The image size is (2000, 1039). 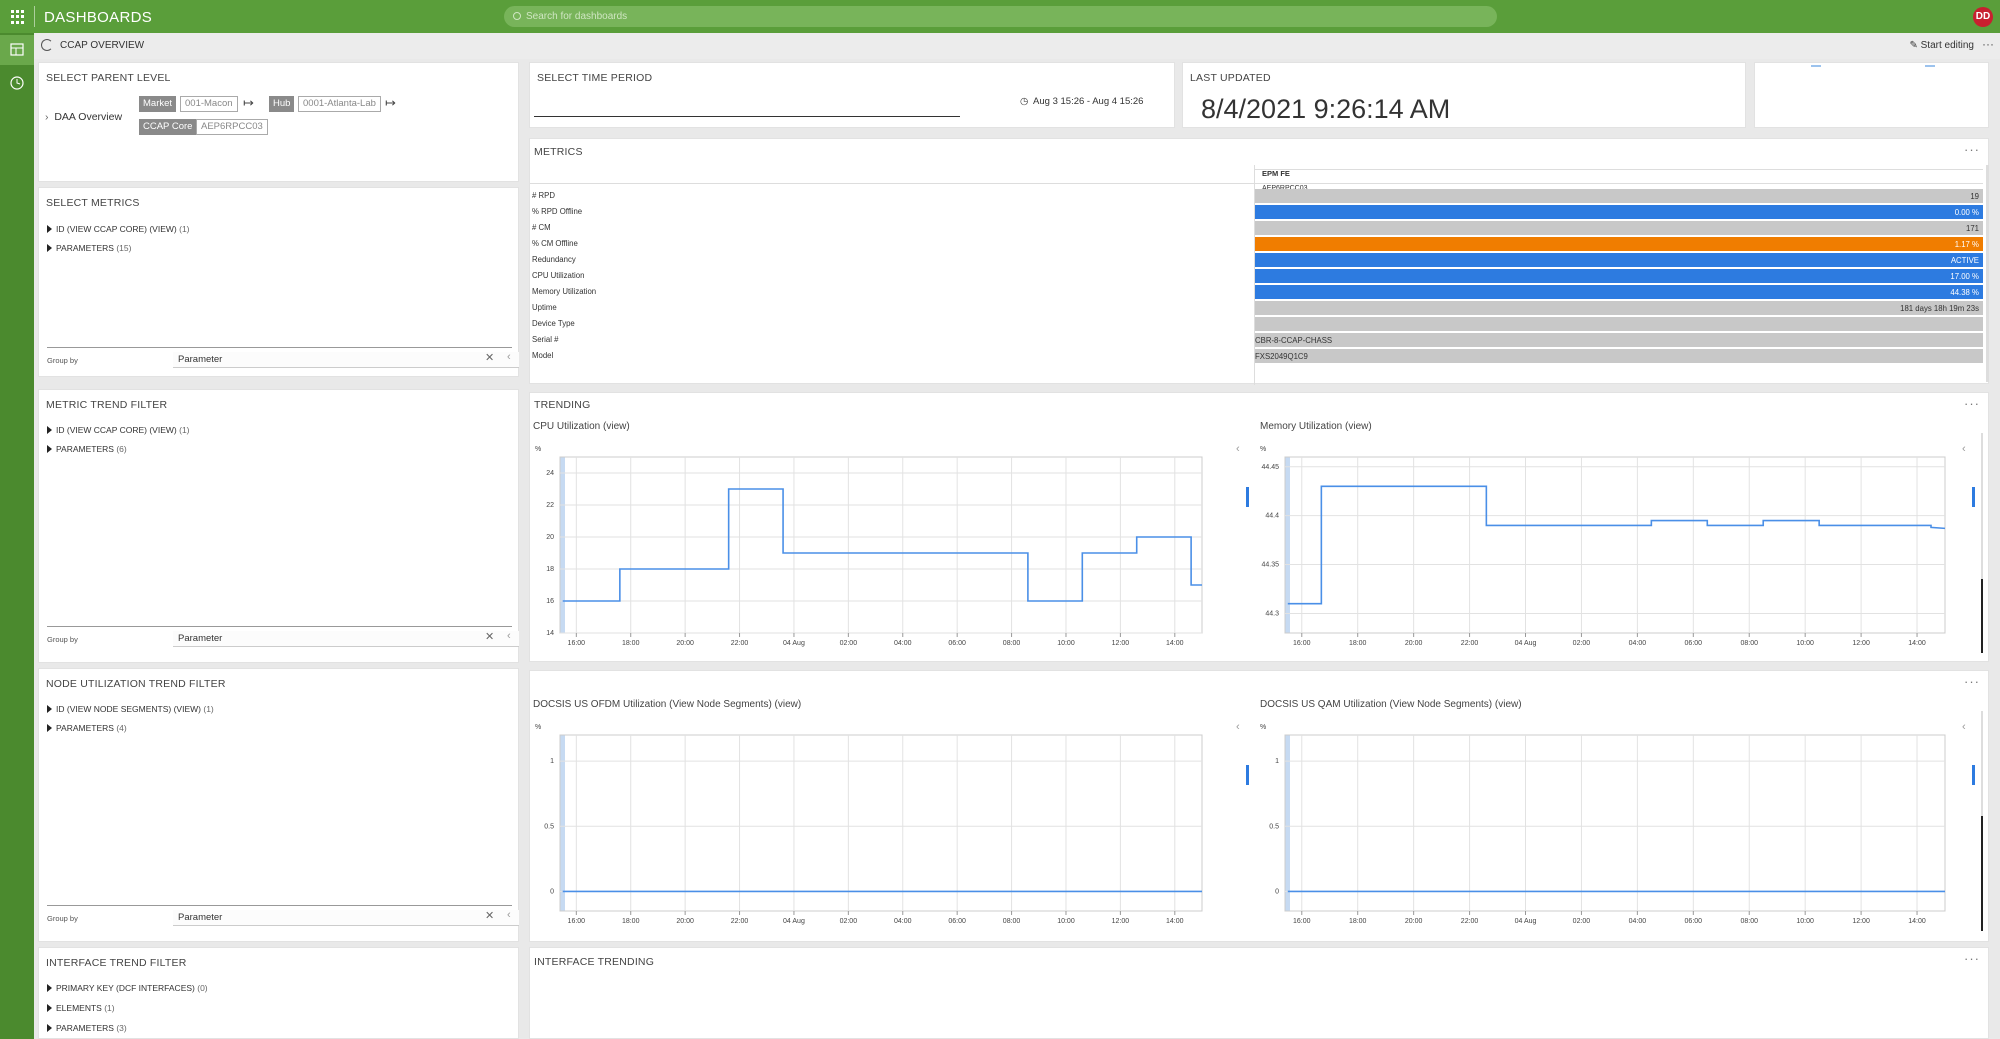 What do you see at coordinates (1930, 66) in the screenshot?
I see `indicator` at bounding box center [1930, 66].